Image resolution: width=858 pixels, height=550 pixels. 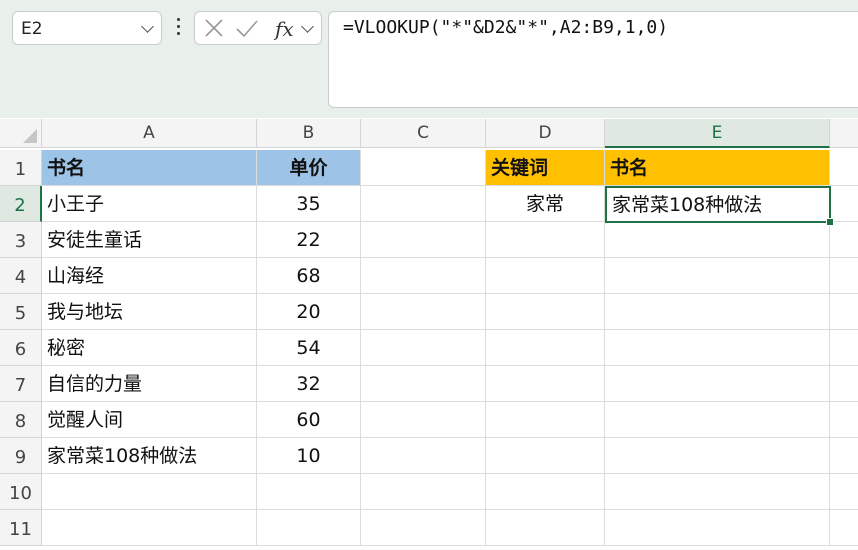 I want to click on column-header-b: B, so click(x=309, y=133).